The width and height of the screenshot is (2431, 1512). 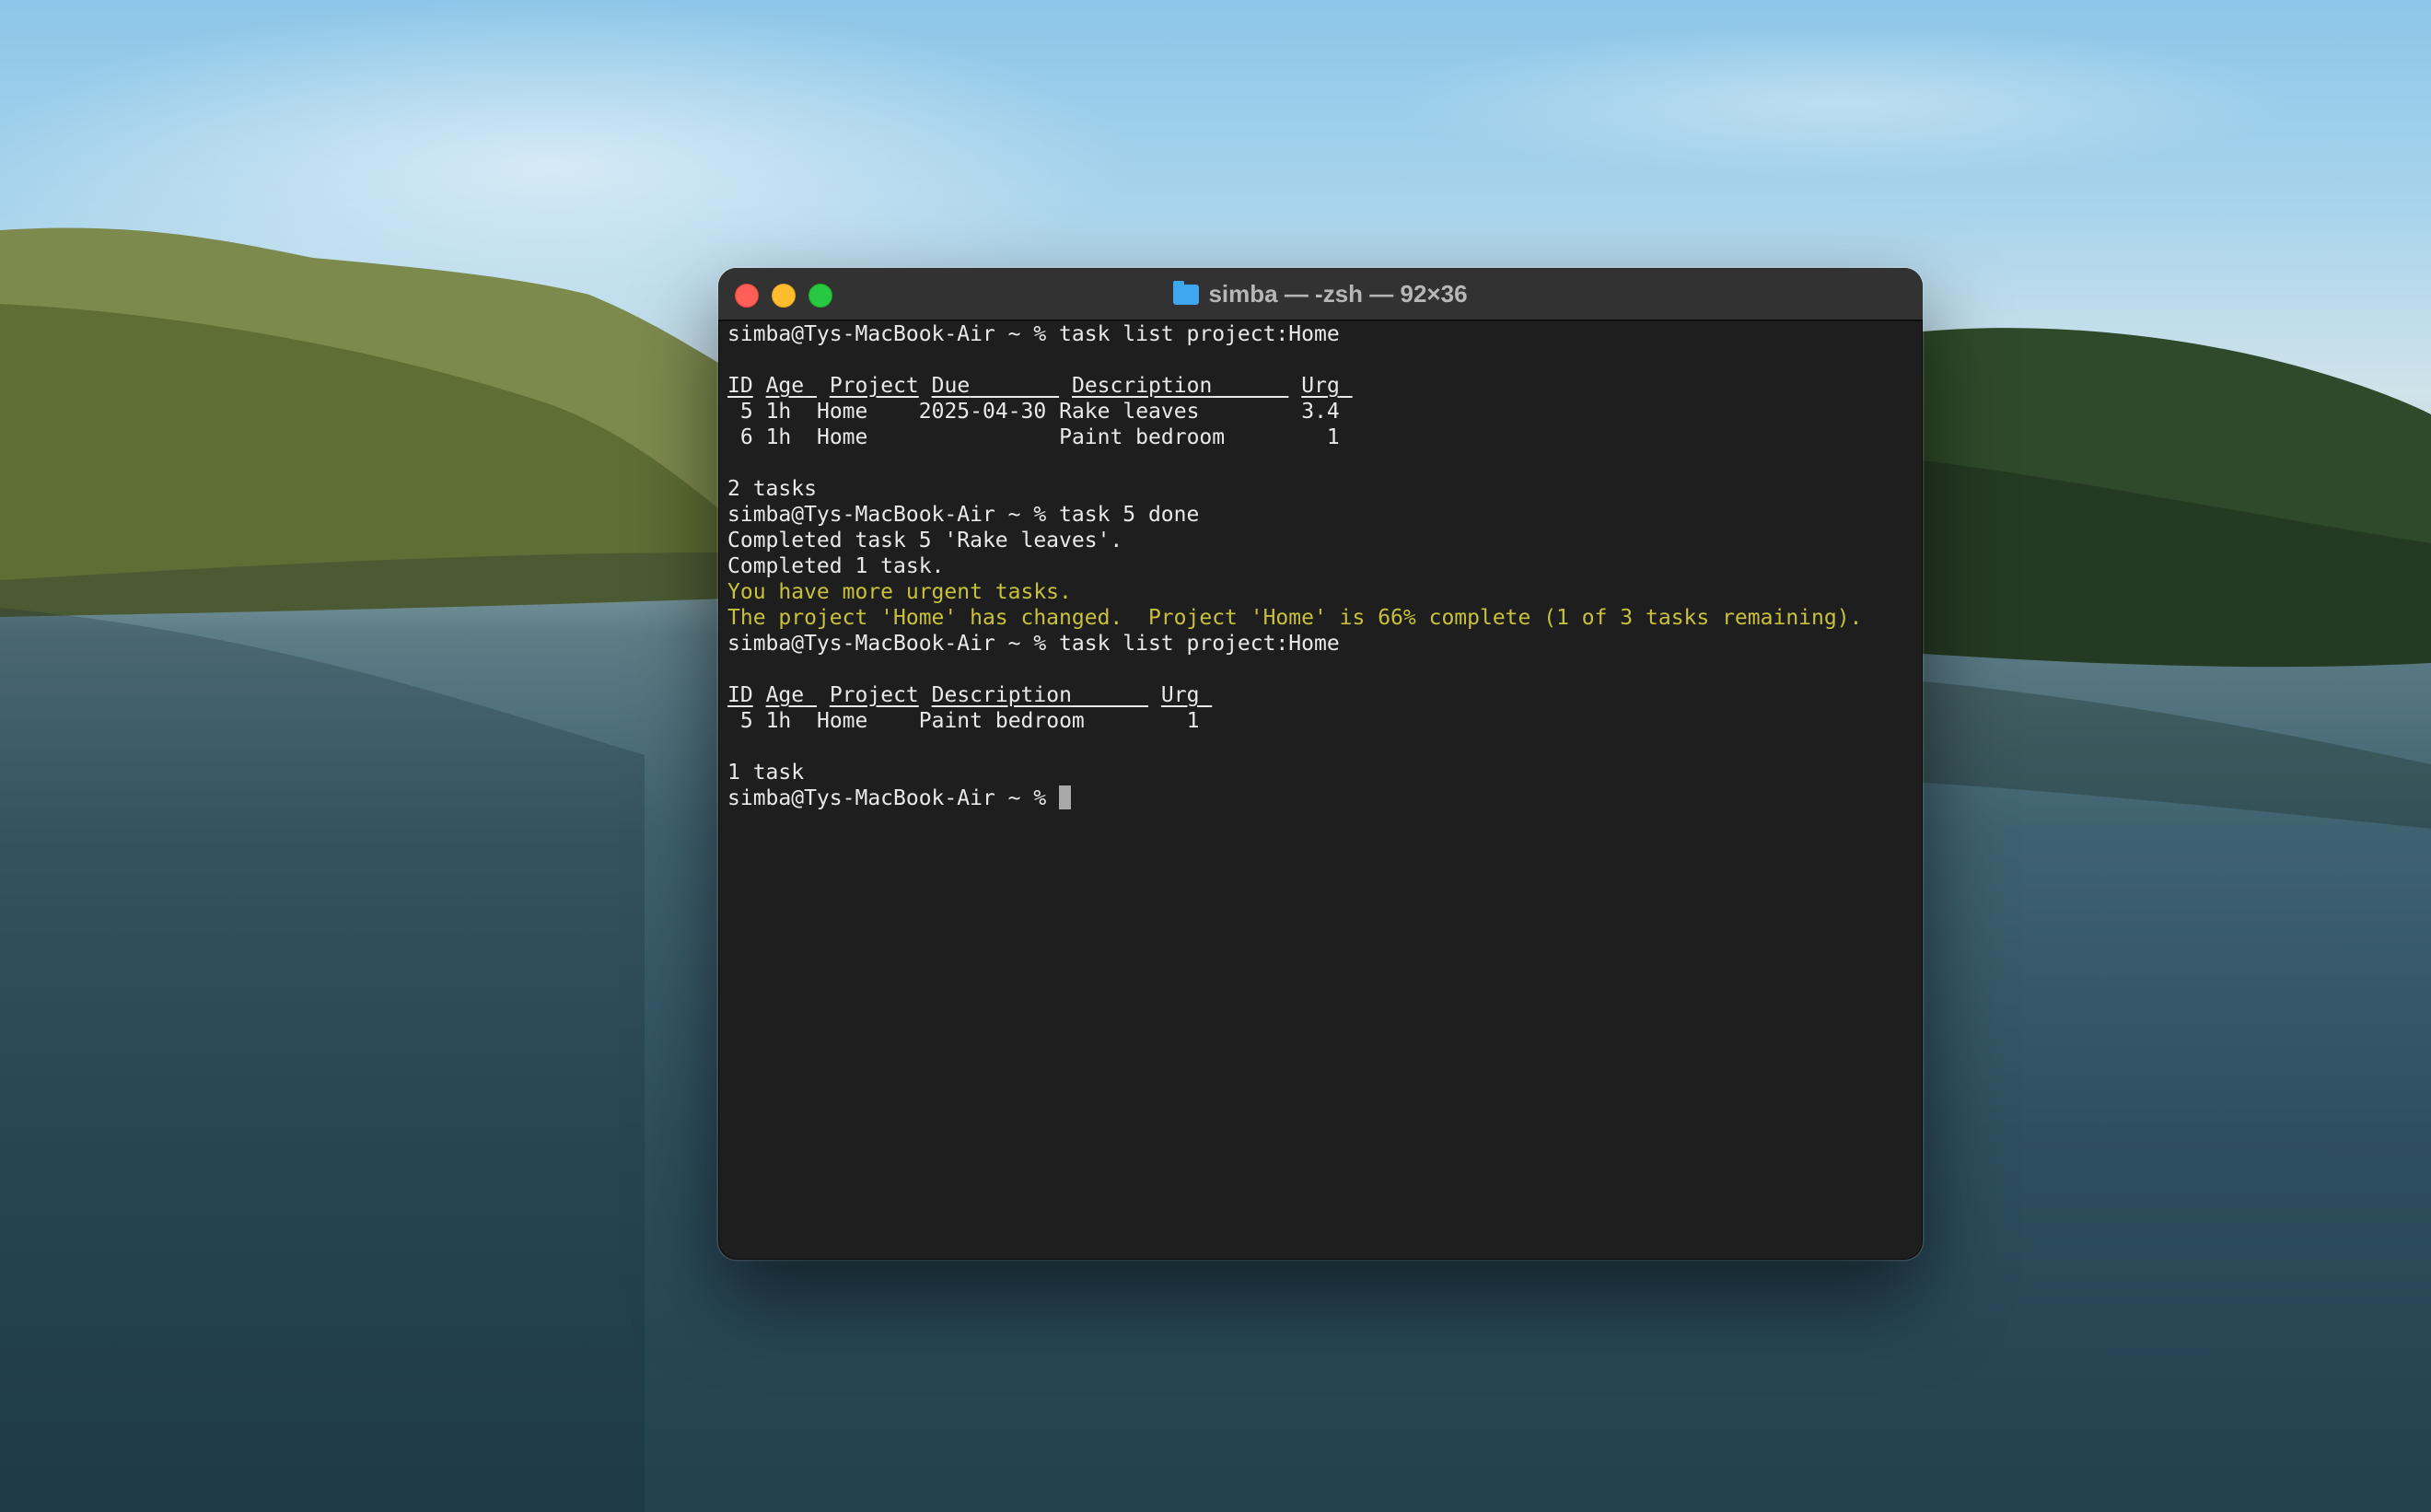 I want to click on table-row: 5 1h Home Paint bedroom 1, so click(x=969, y=721).